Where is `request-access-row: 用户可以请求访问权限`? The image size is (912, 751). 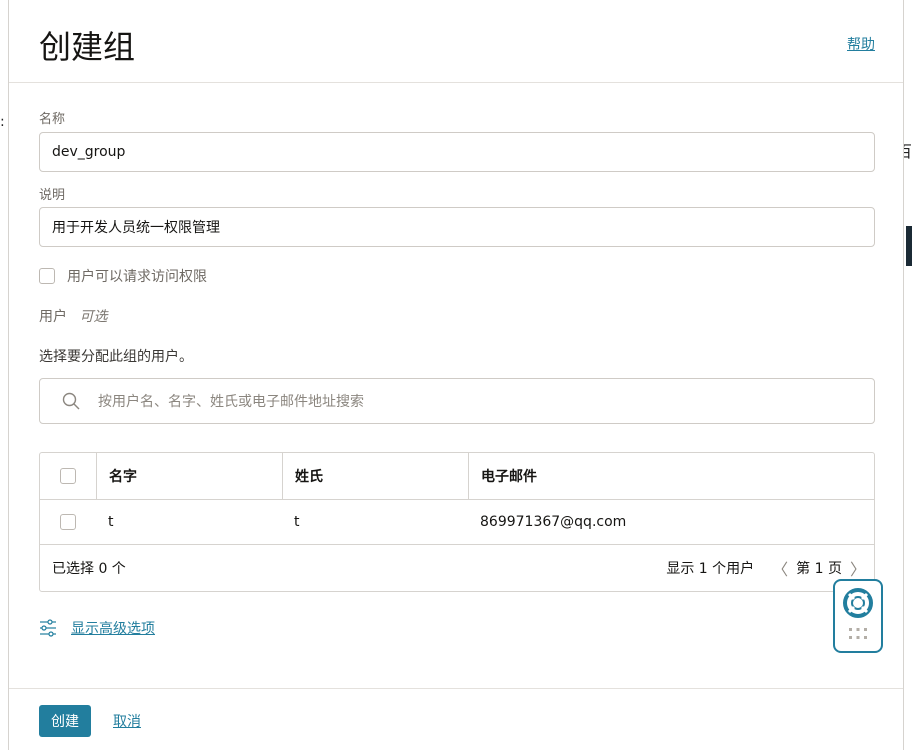
request-access-row: 用户可以请求访问权限 is located at coordinates (123, 276).